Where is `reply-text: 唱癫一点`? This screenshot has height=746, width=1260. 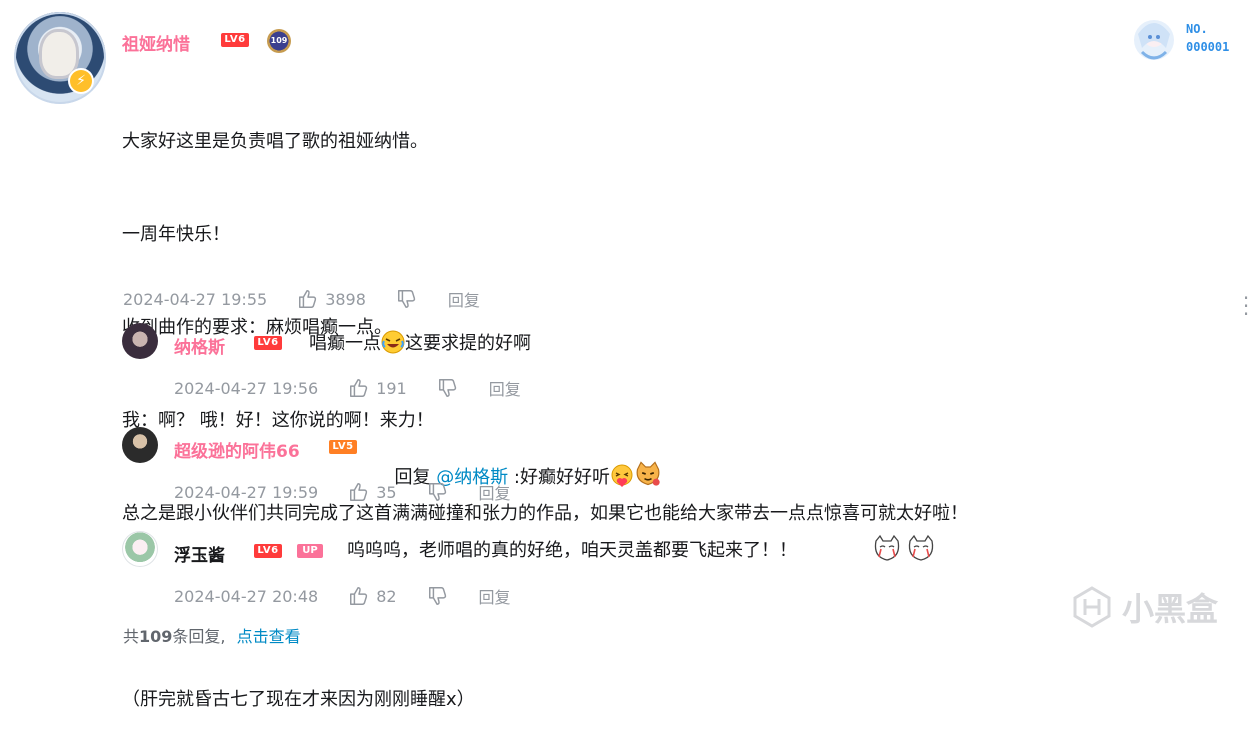
reply-text: 唱癫一点 is located at coordinates (345, 343).